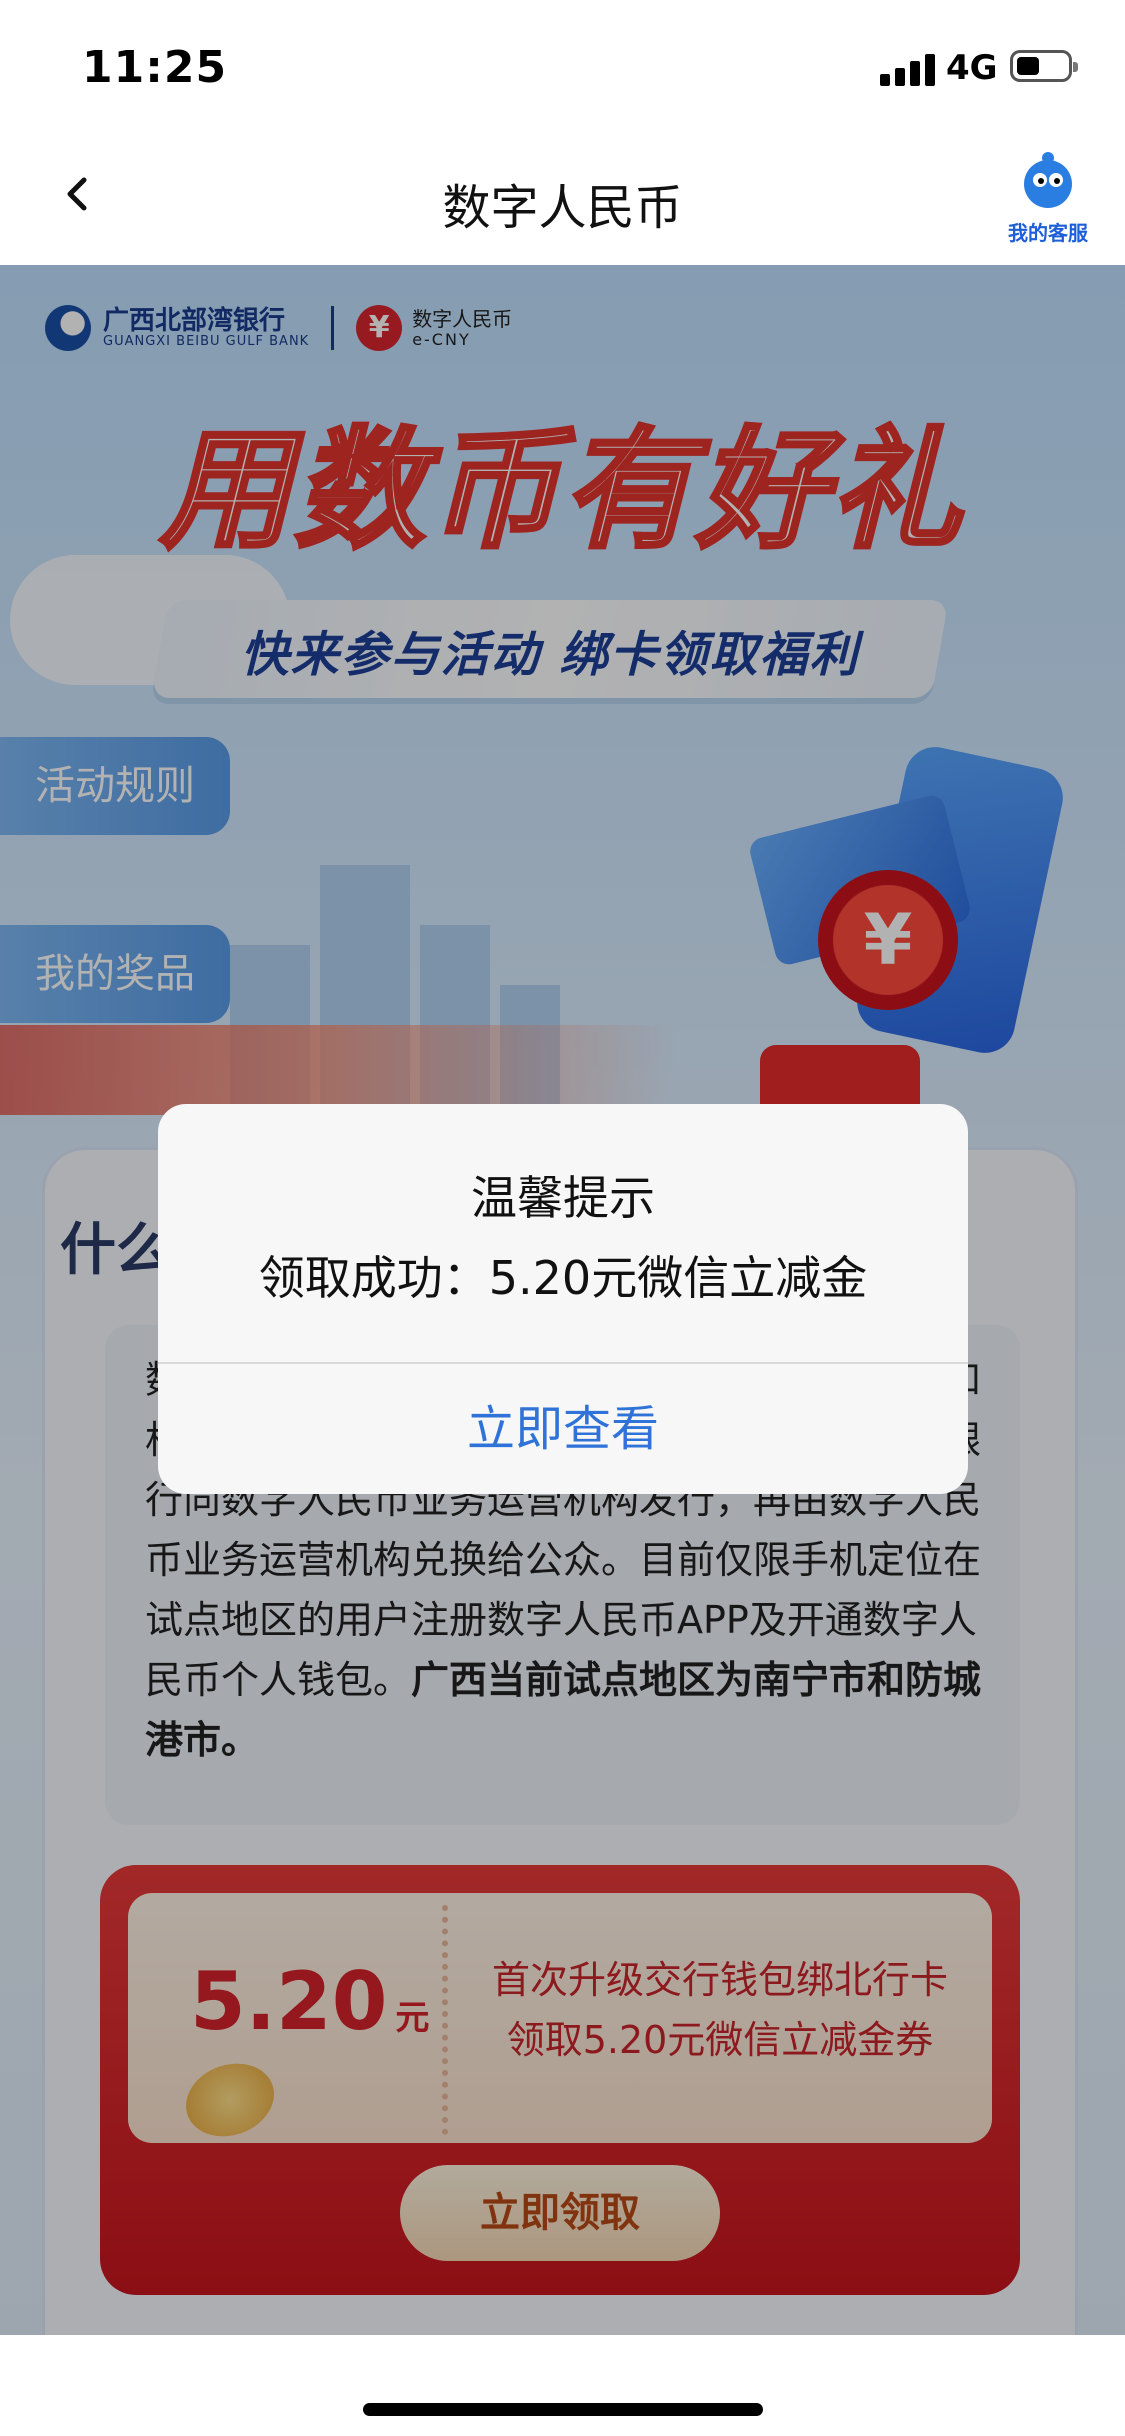  Describe the element at coordinates (563, 2409) in the screenshot. I see `home-indicator` at that location.